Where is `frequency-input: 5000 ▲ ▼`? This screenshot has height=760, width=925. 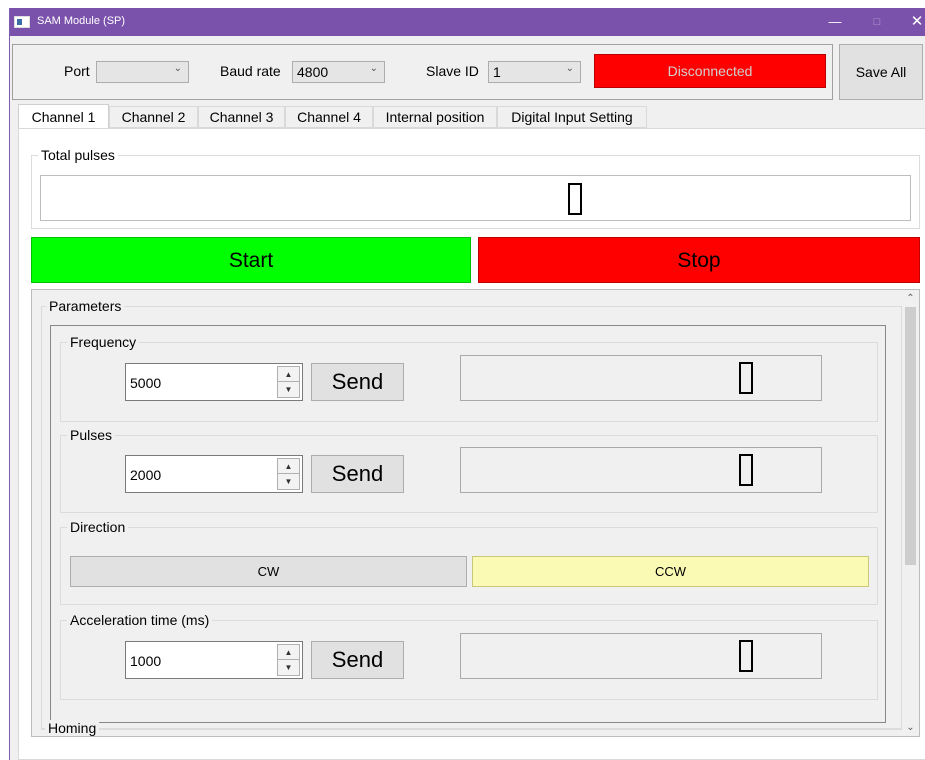
frequency-input: 5000 ▲ ▼ is located at coordinates (214, 382).